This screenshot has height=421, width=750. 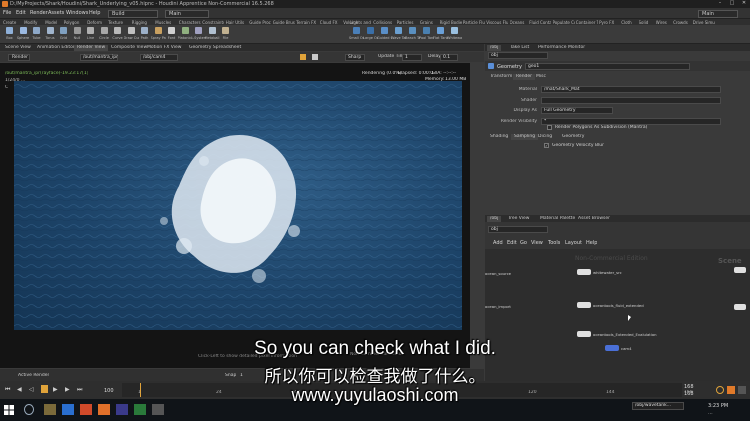 I want to click on menu-windows: Windows, so click(x=77, y=13).